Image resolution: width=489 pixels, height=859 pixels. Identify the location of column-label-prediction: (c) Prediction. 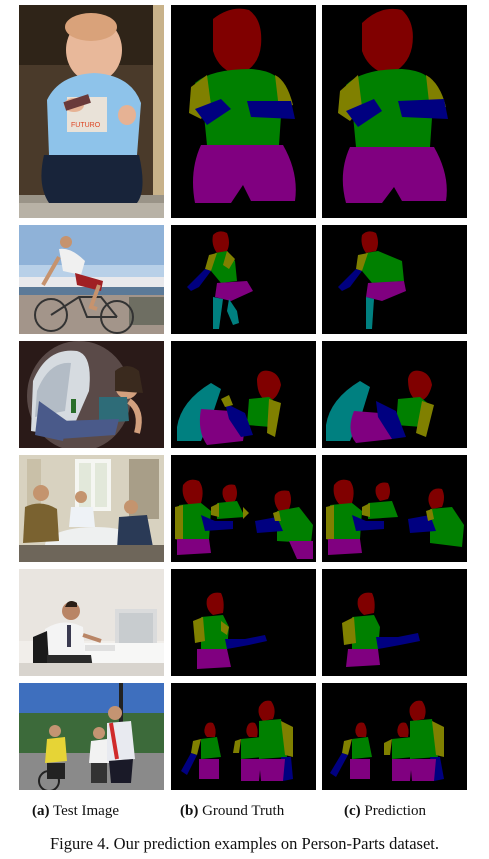
(385, 811).